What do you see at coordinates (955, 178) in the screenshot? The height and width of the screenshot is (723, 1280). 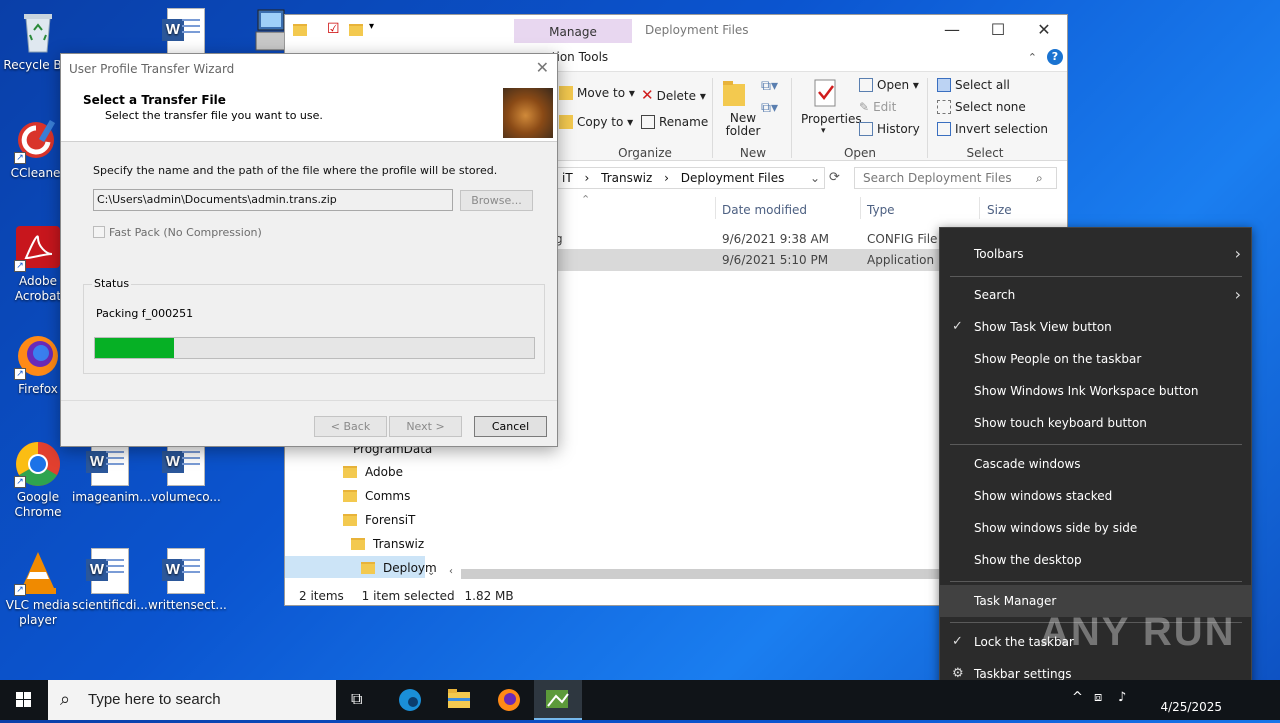 I see `search-input: Search Deployment Files` at bounding box center [955, 178].